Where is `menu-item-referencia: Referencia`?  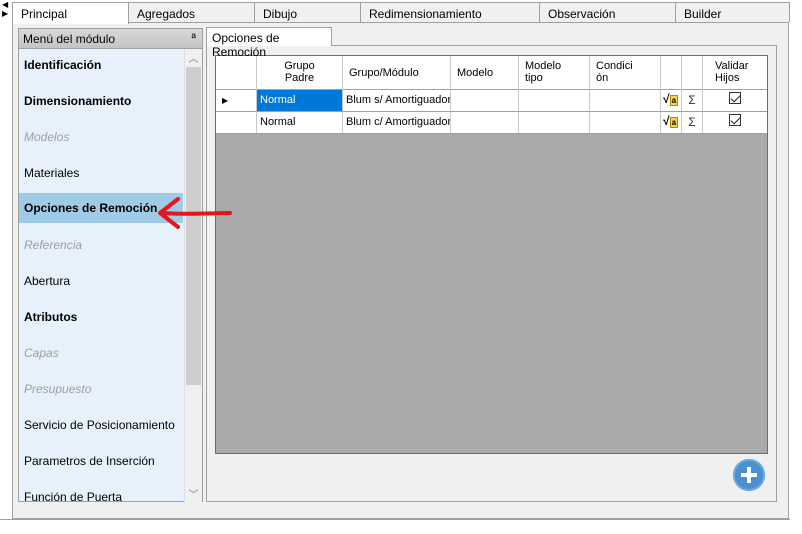
menu-item-referencia: Referencia is located at coordinates (53, 245).